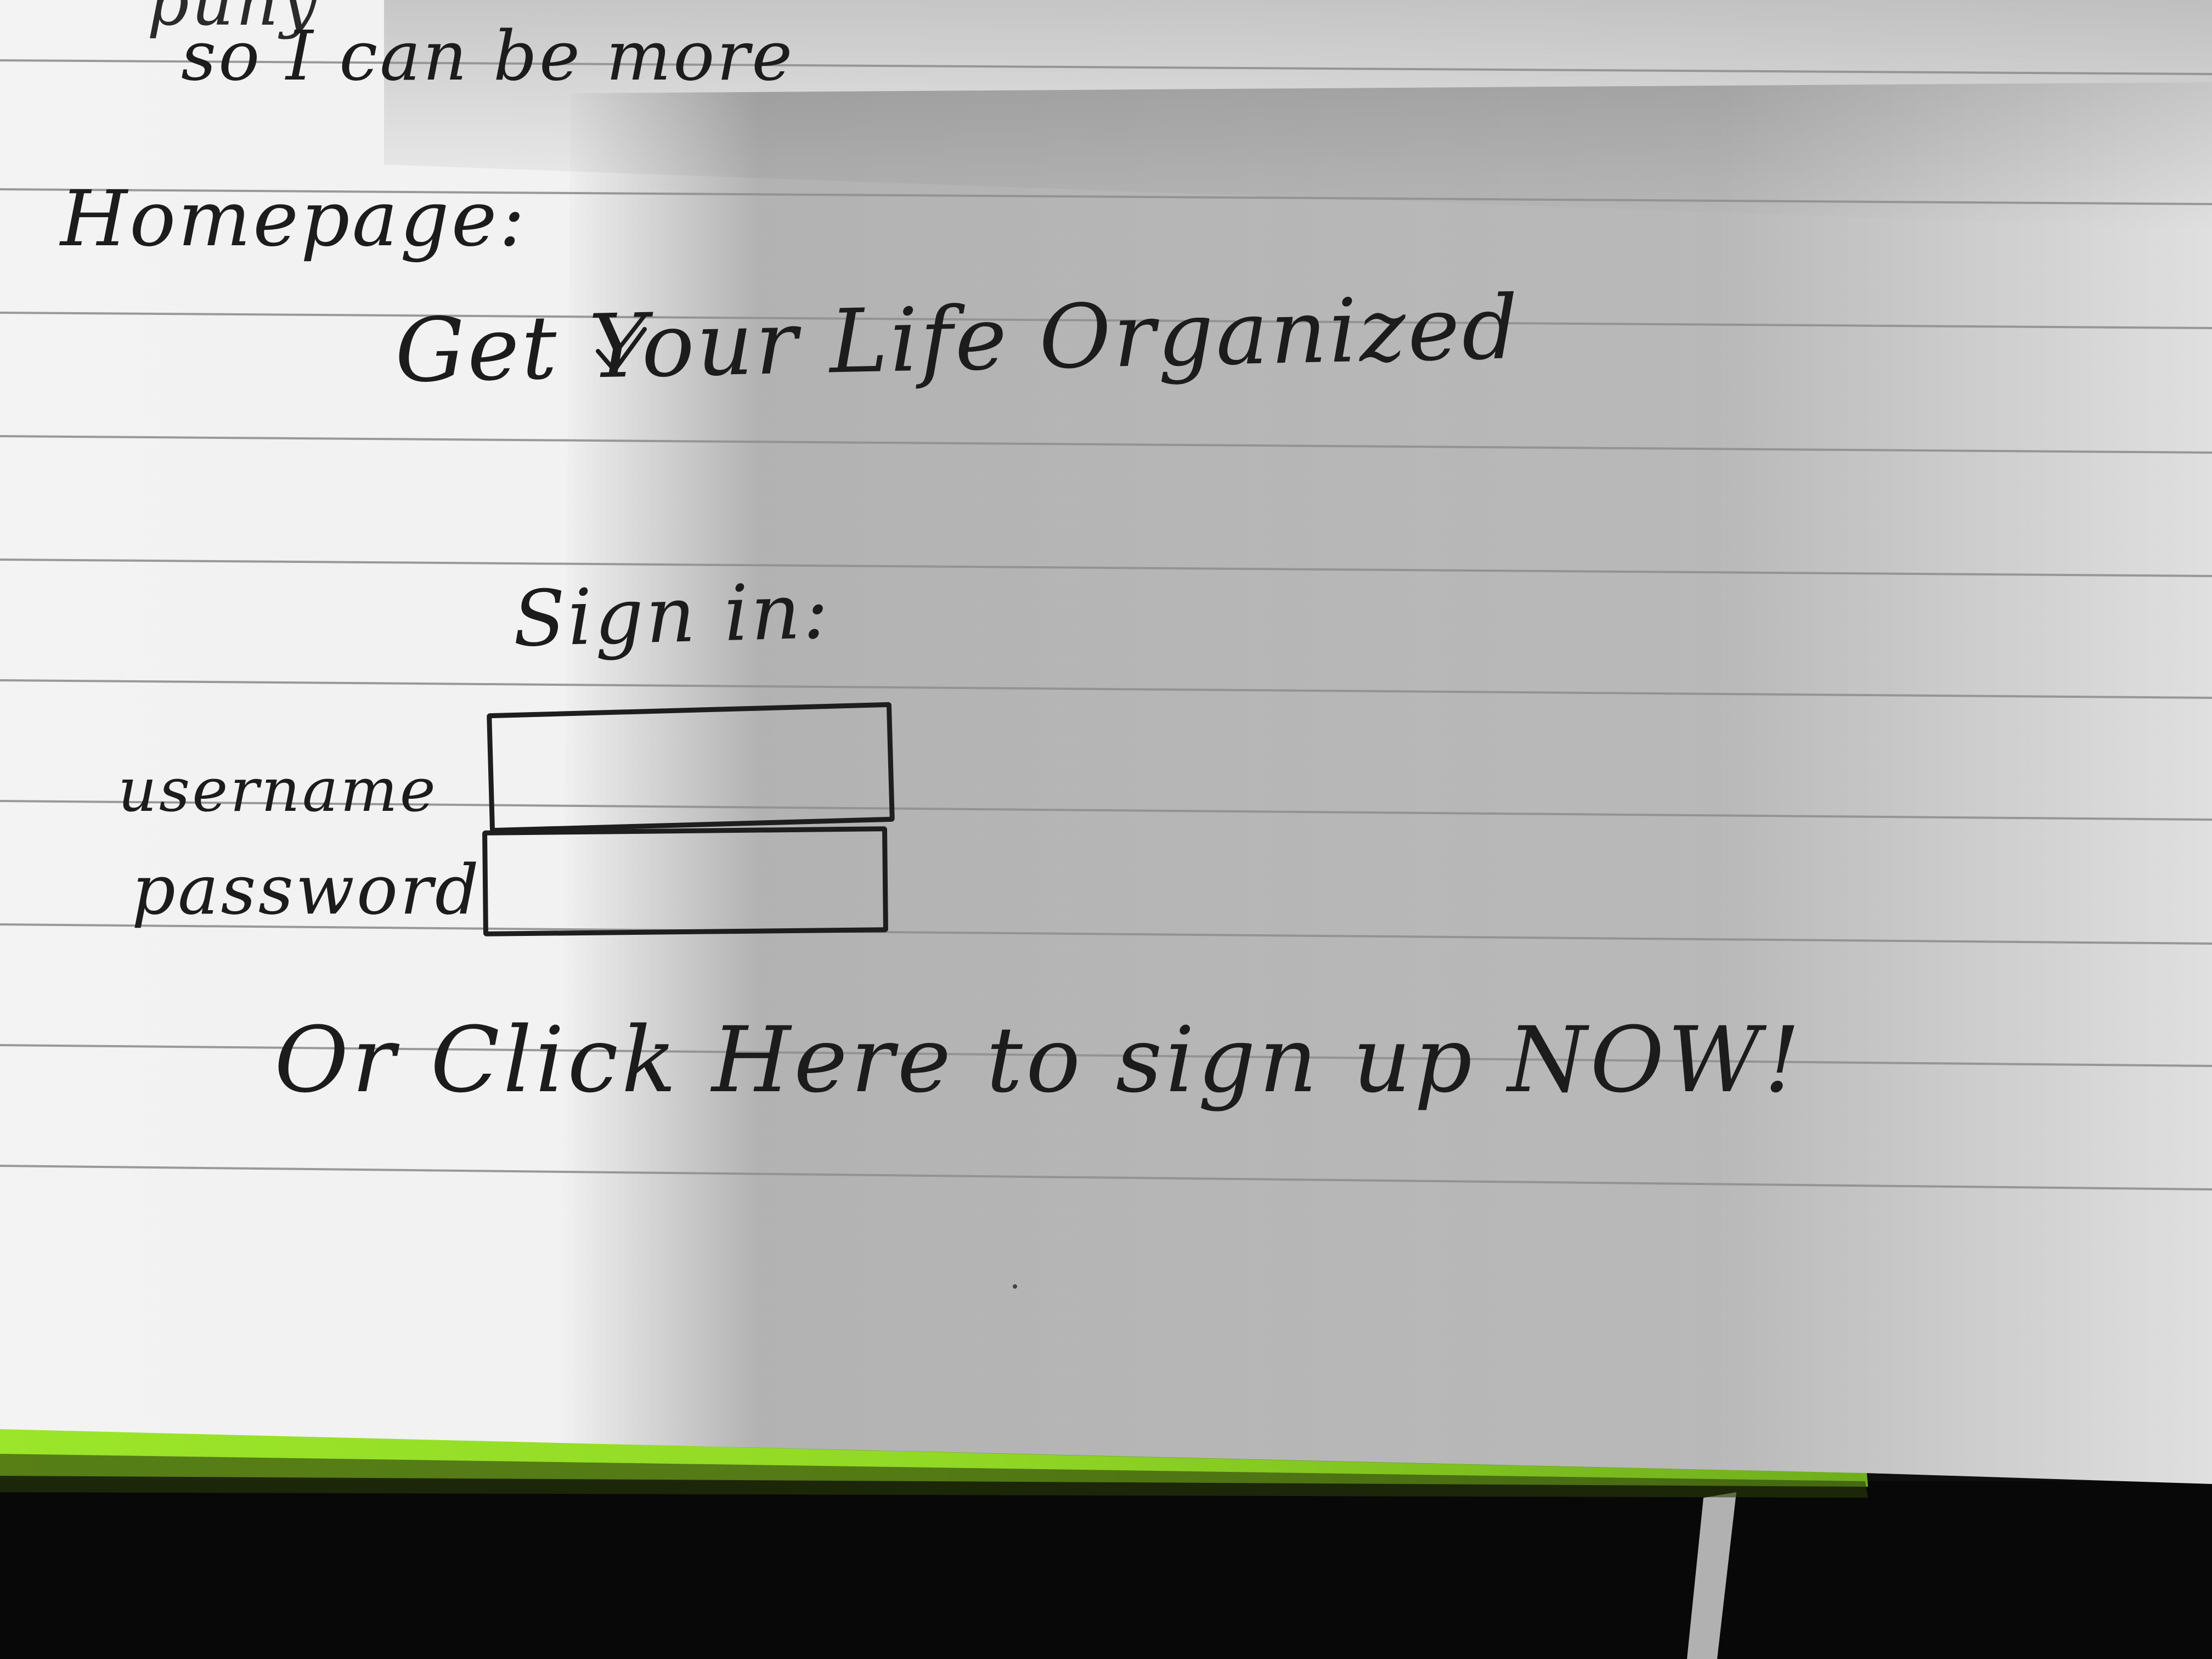  What do you see at coordinates (1015, 1286) in the screenshot?
I see `ink-speck` at bounding box center [1015, 1286].